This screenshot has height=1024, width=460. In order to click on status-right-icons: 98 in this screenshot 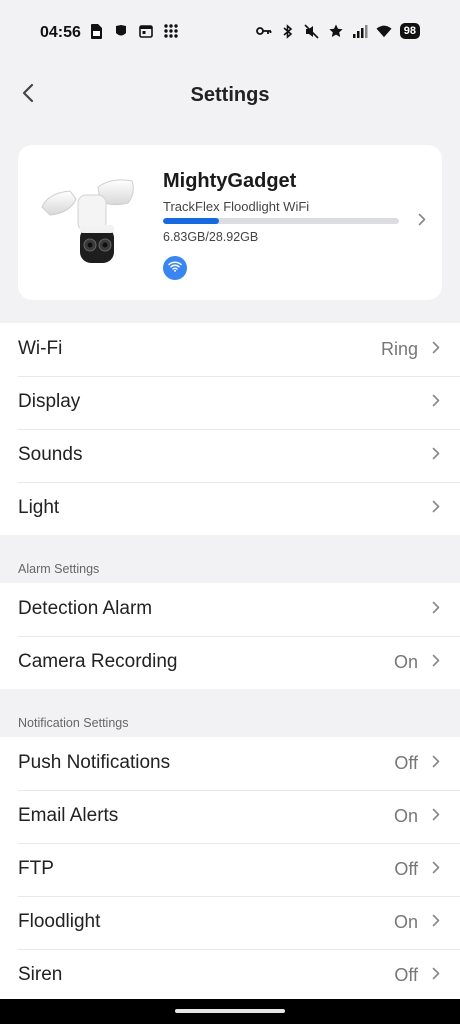, I will do `click(337, 31)`.